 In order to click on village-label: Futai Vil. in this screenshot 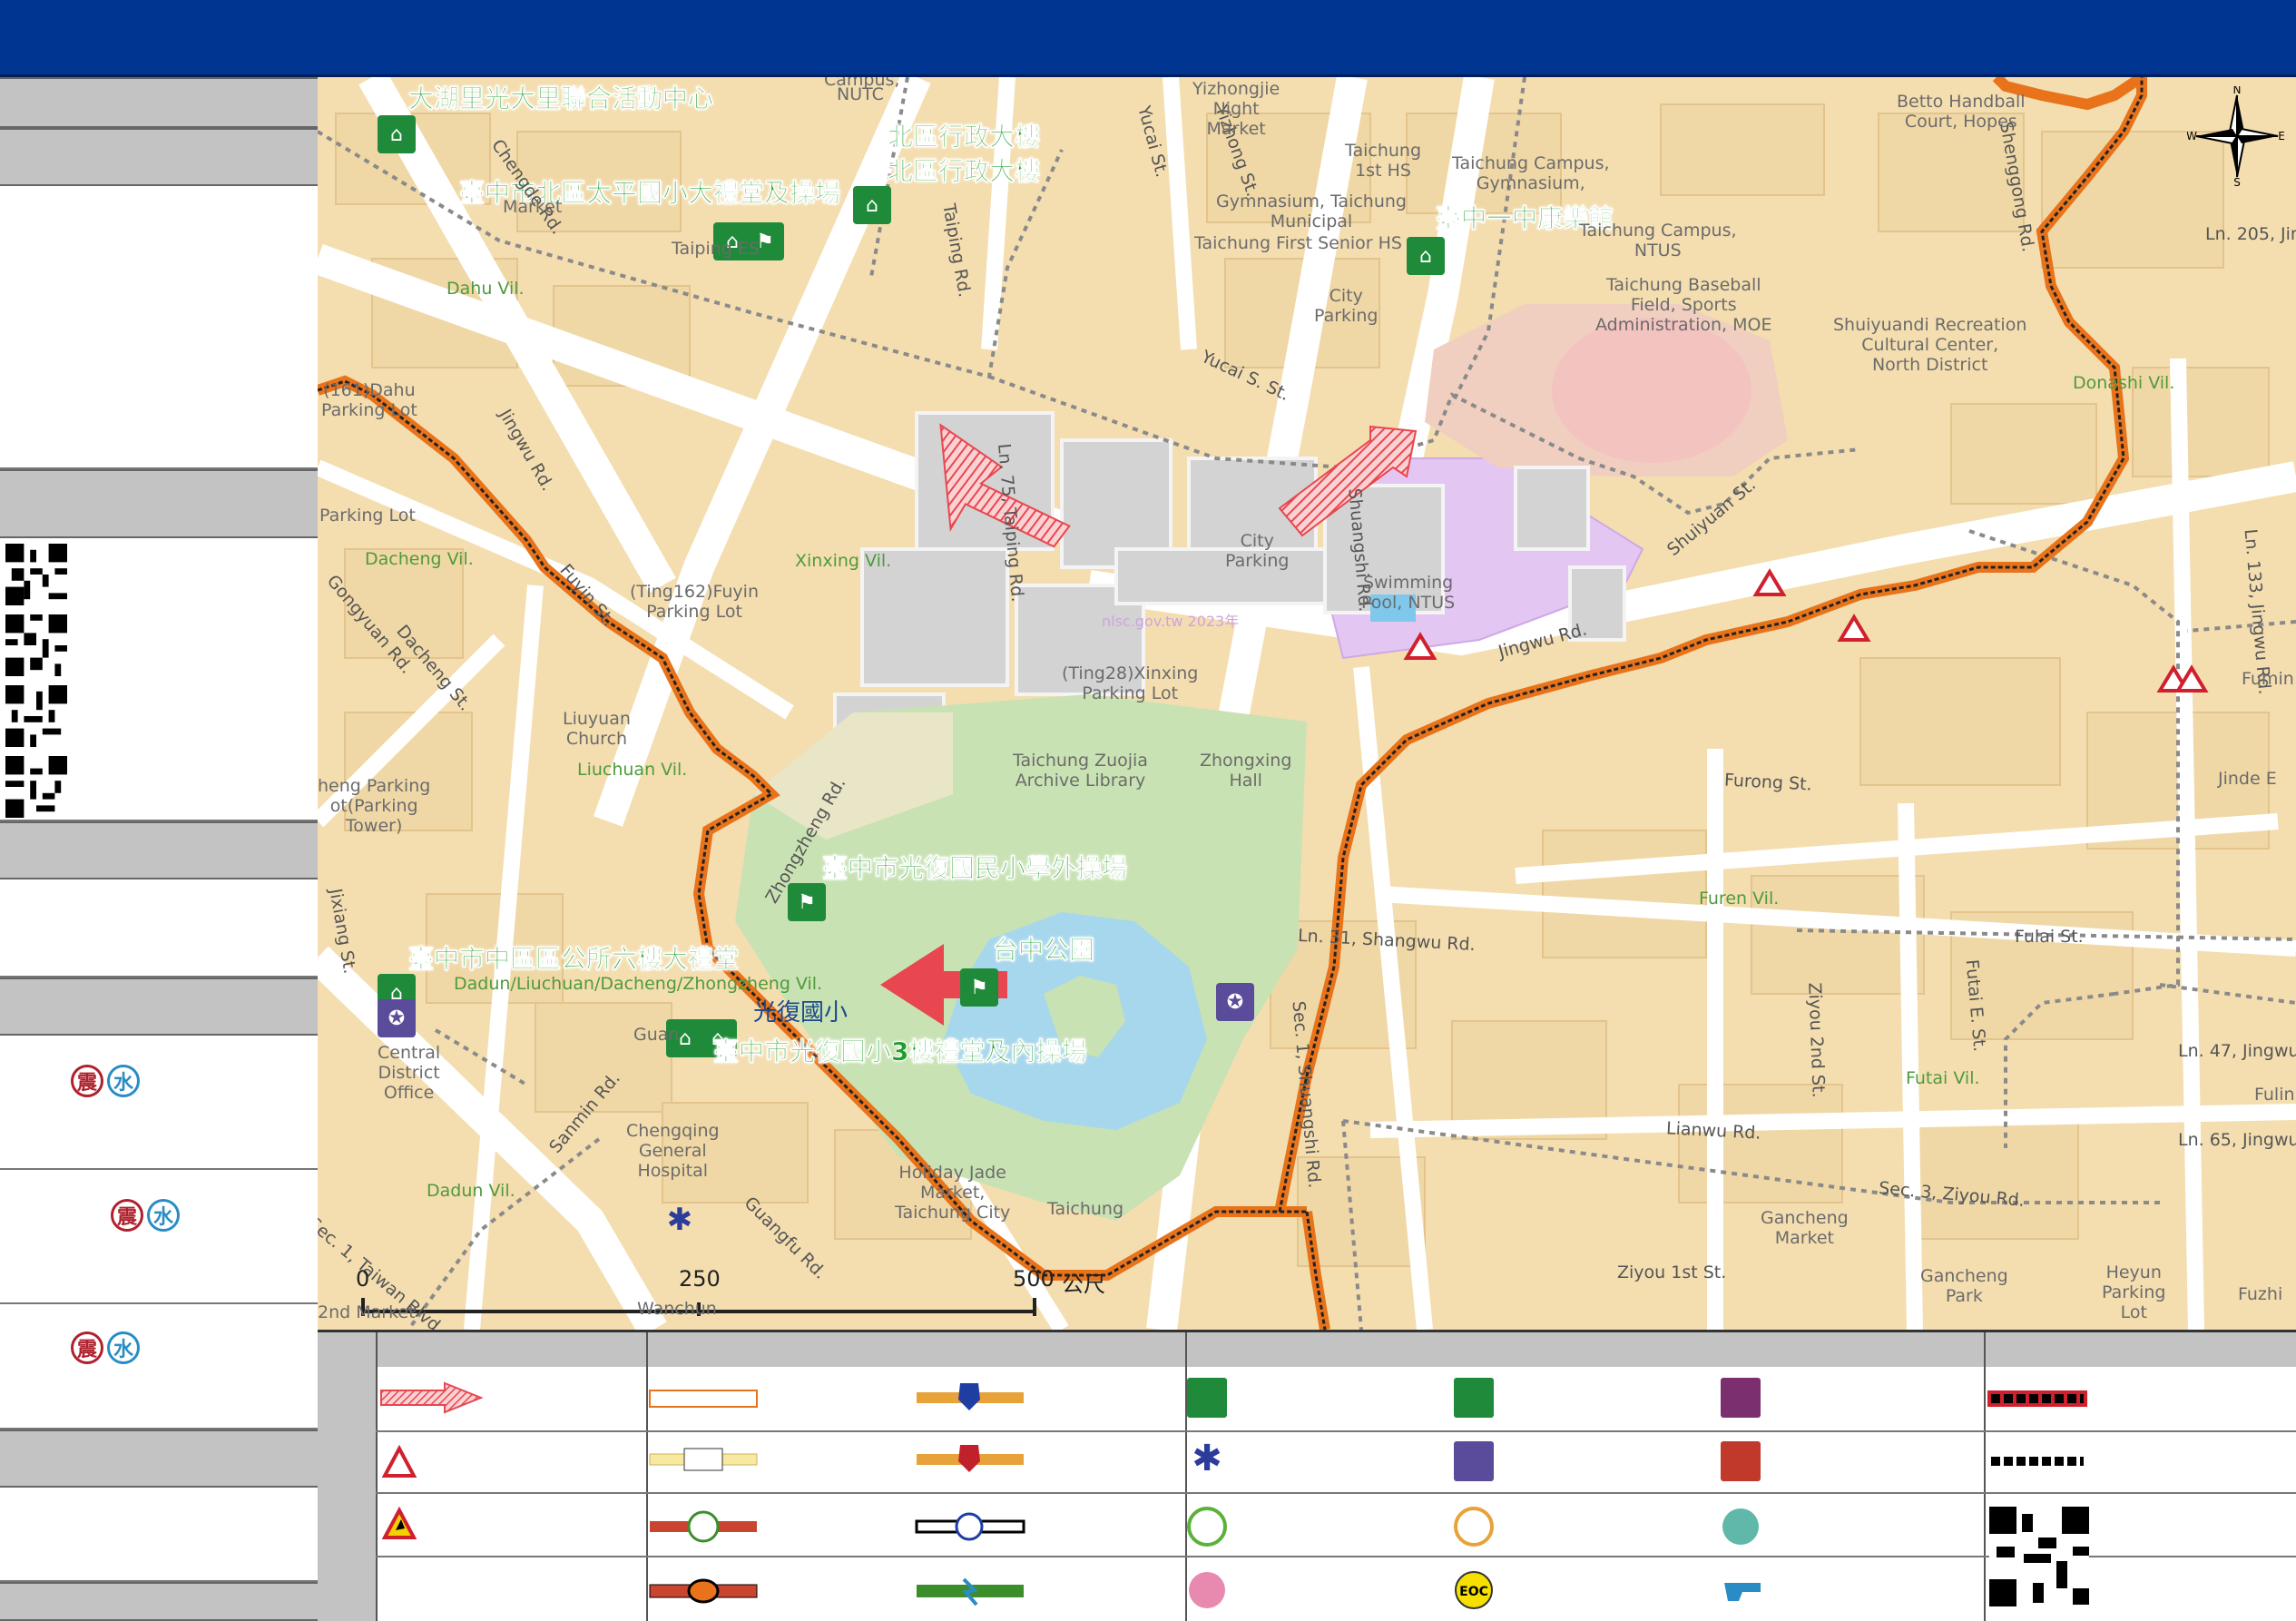, I will do `click(1943, 1078)`.